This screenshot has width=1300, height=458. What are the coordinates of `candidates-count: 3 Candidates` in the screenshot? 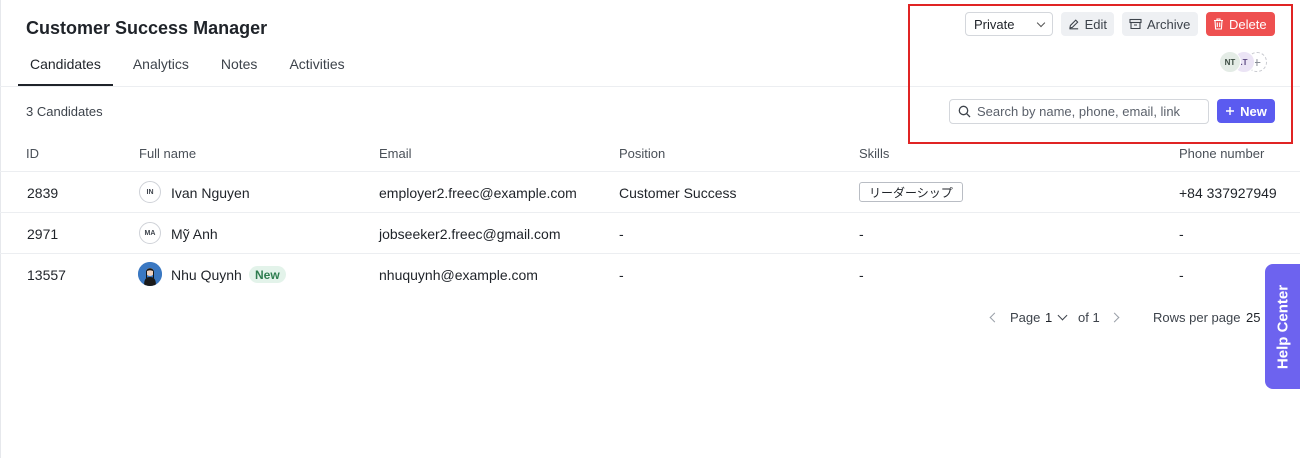 It's located at (64, 111).